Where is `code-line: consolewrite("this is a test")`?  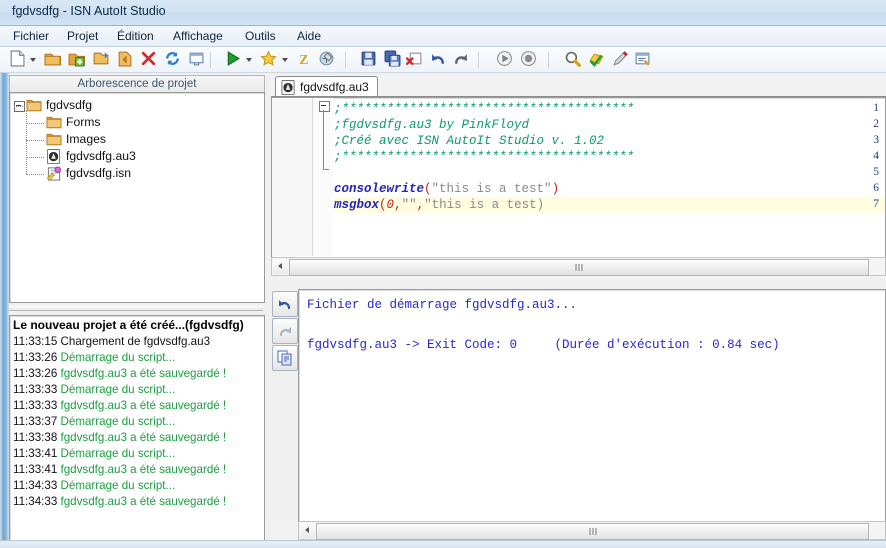
code-line: consolewrite("this is a test") is located at coordinates (446, 189).